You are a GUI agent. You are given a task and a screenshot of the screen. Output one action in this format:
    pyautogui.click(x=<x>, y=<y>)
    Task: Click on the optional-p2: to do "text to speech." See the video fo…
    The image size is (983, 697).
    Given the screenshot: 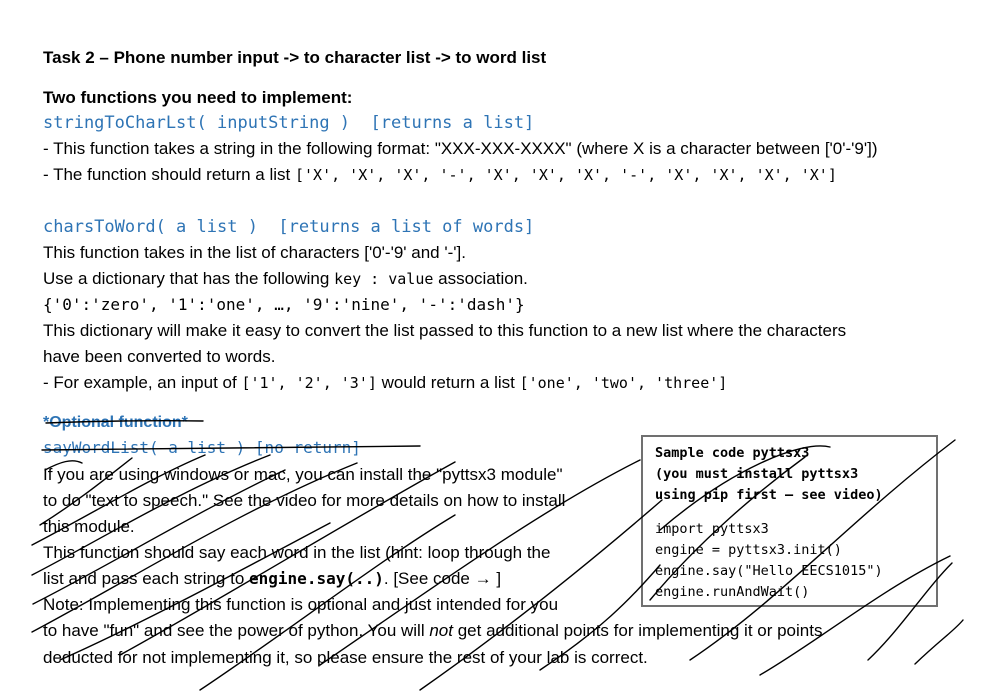 What is the action you would take?
    pyautogui.click(x=304, y=500)
    